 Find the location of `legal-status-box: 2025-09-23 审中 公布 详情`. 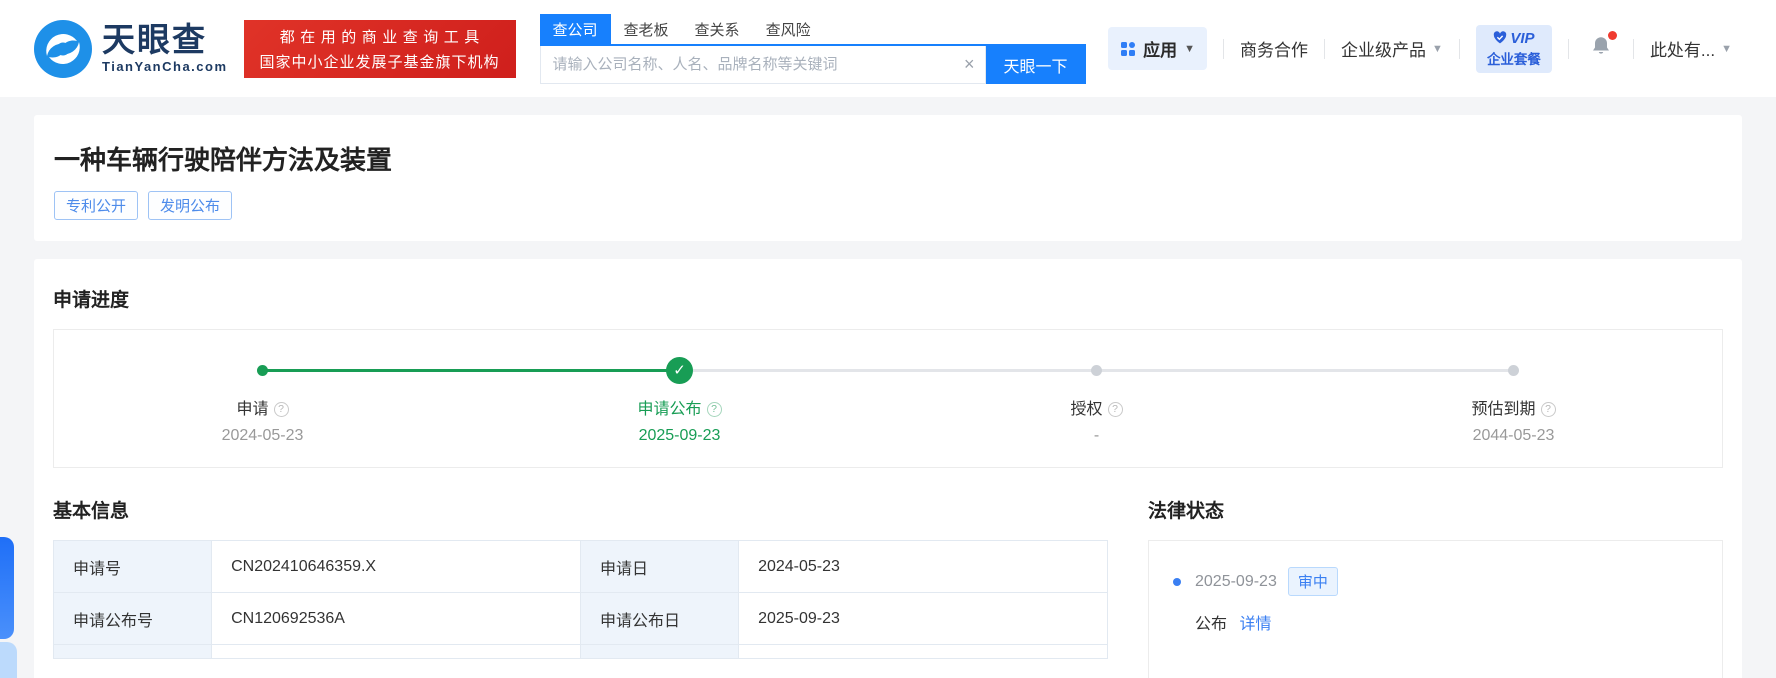

legal-status-box: 2025-09-23 审中 公布 详情 is located at coordinates (1435, 609).